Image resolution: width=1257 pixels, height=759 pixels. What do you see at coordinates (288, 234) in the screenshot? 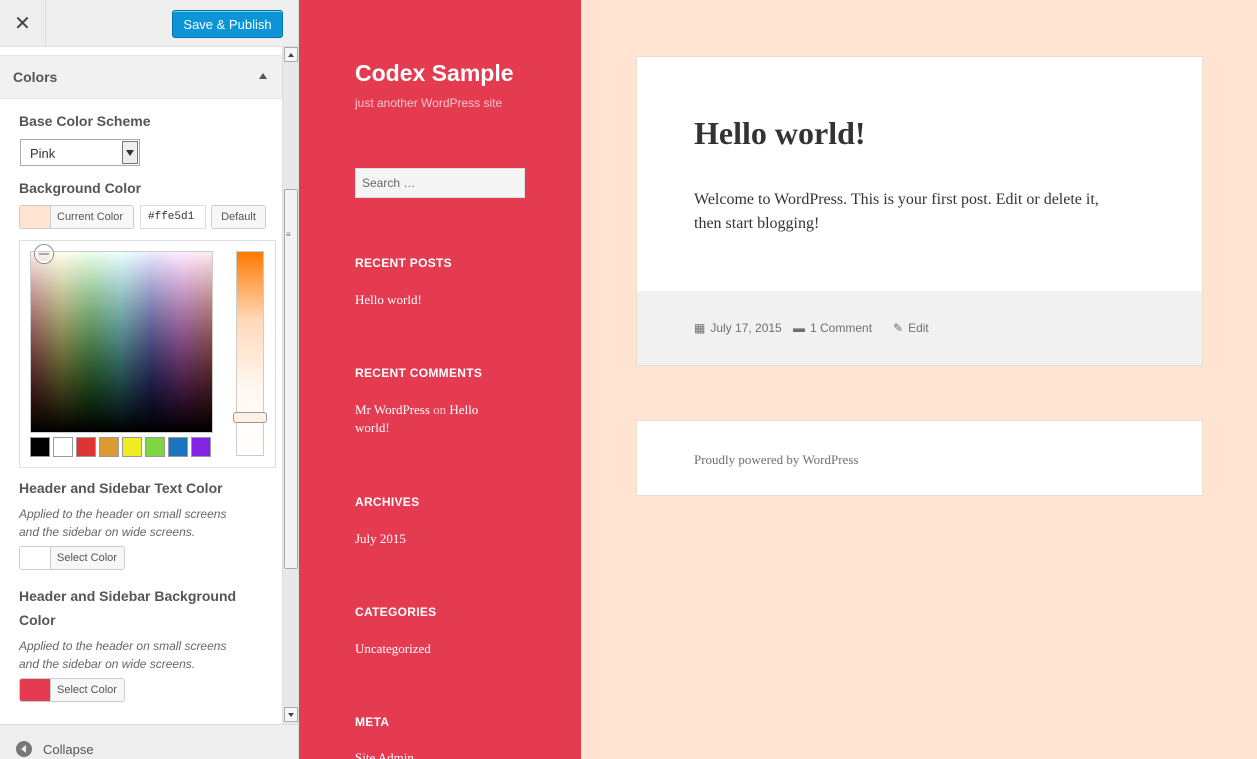
I see `grip-icon: ≡` at bounding box center [288, 234].